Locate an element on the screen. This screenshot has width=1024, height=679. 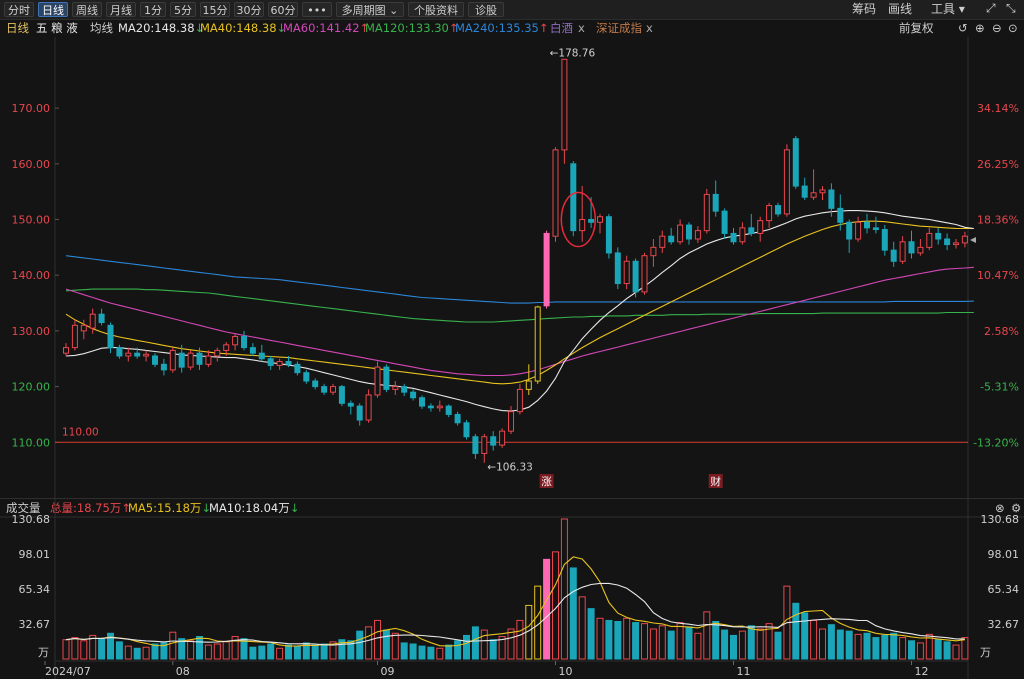
volume-tick-label: 32.67 is located at coordinates (1004, 624).